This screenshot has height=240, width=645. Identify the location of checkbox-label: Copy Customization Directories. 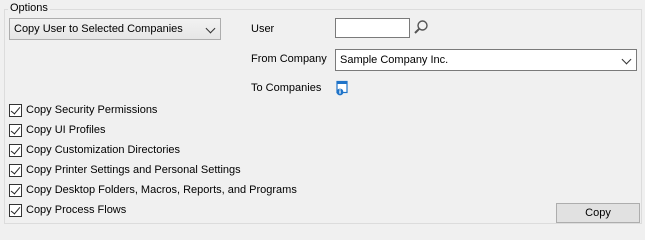
(103, 150).